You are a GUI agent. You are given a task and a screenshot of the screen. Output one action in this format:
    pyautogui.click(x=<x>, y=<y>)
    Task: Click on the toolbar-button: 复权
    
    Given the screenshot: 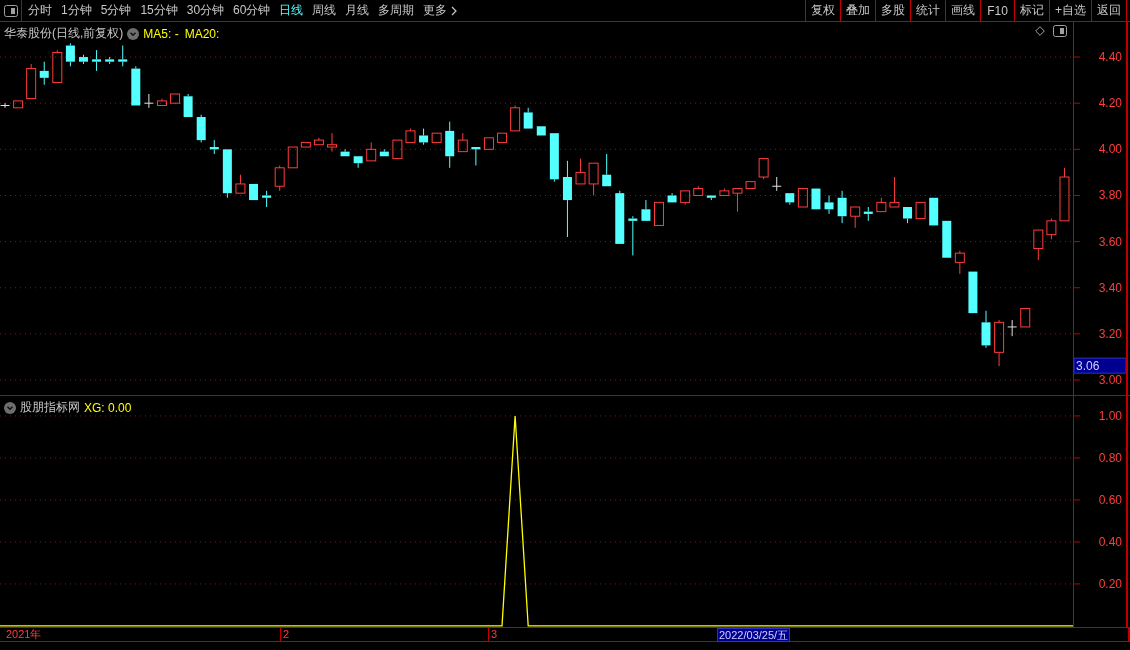 What is the action you would take?
    pyautogui.click(x=822, y=10)
    